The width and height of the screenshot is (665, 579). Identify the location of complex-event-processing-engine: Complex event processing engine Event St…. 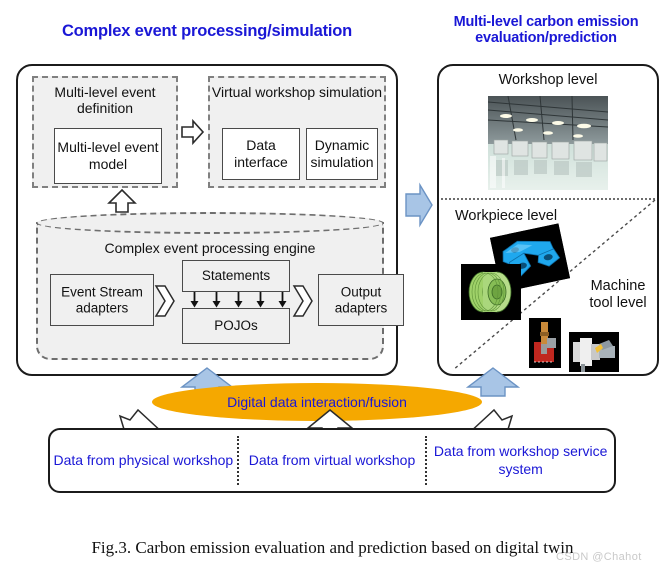
(220, 286).